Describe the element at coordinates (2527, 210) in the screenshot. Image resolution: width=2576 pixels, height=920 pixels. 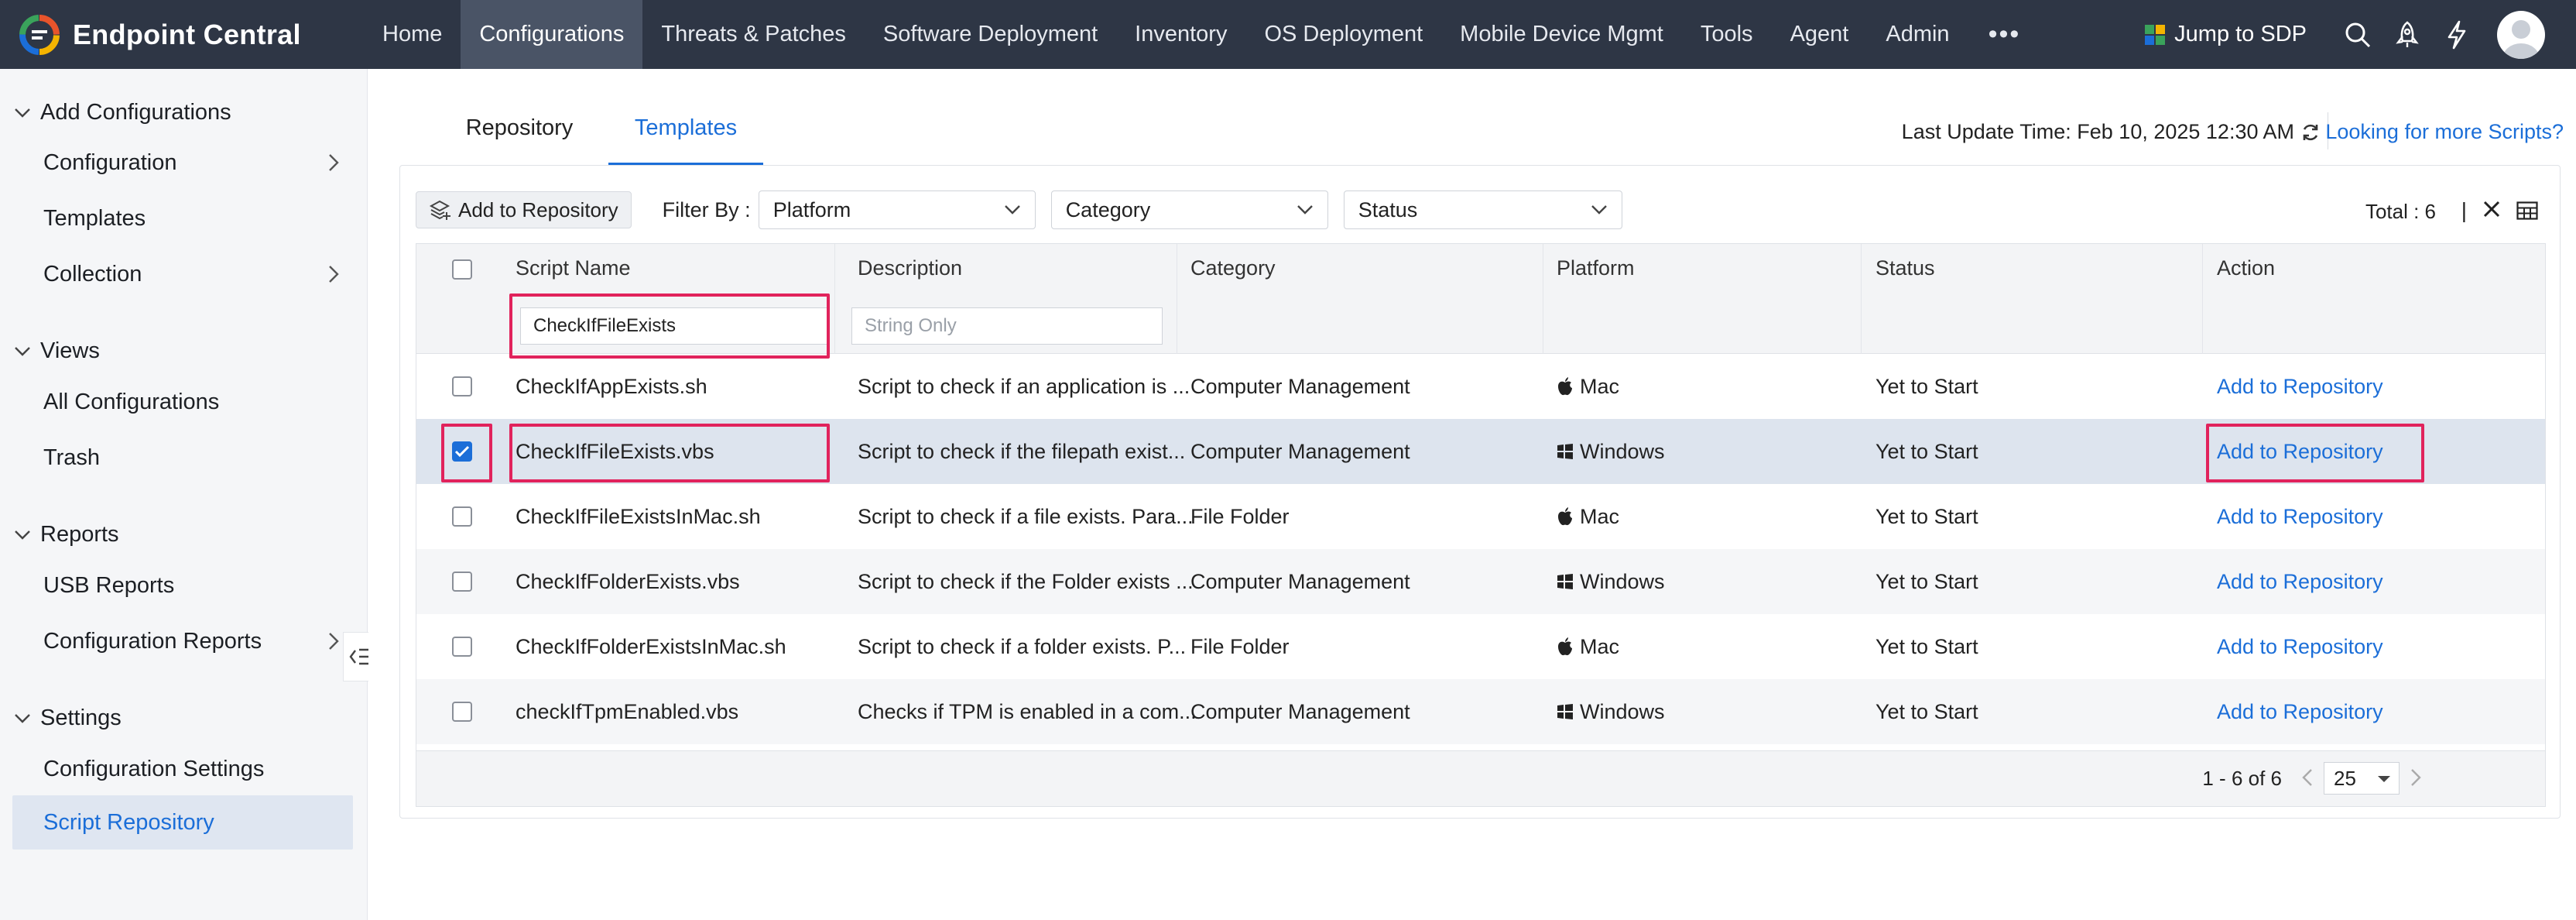
I see `column-chooser-icon` at that location.